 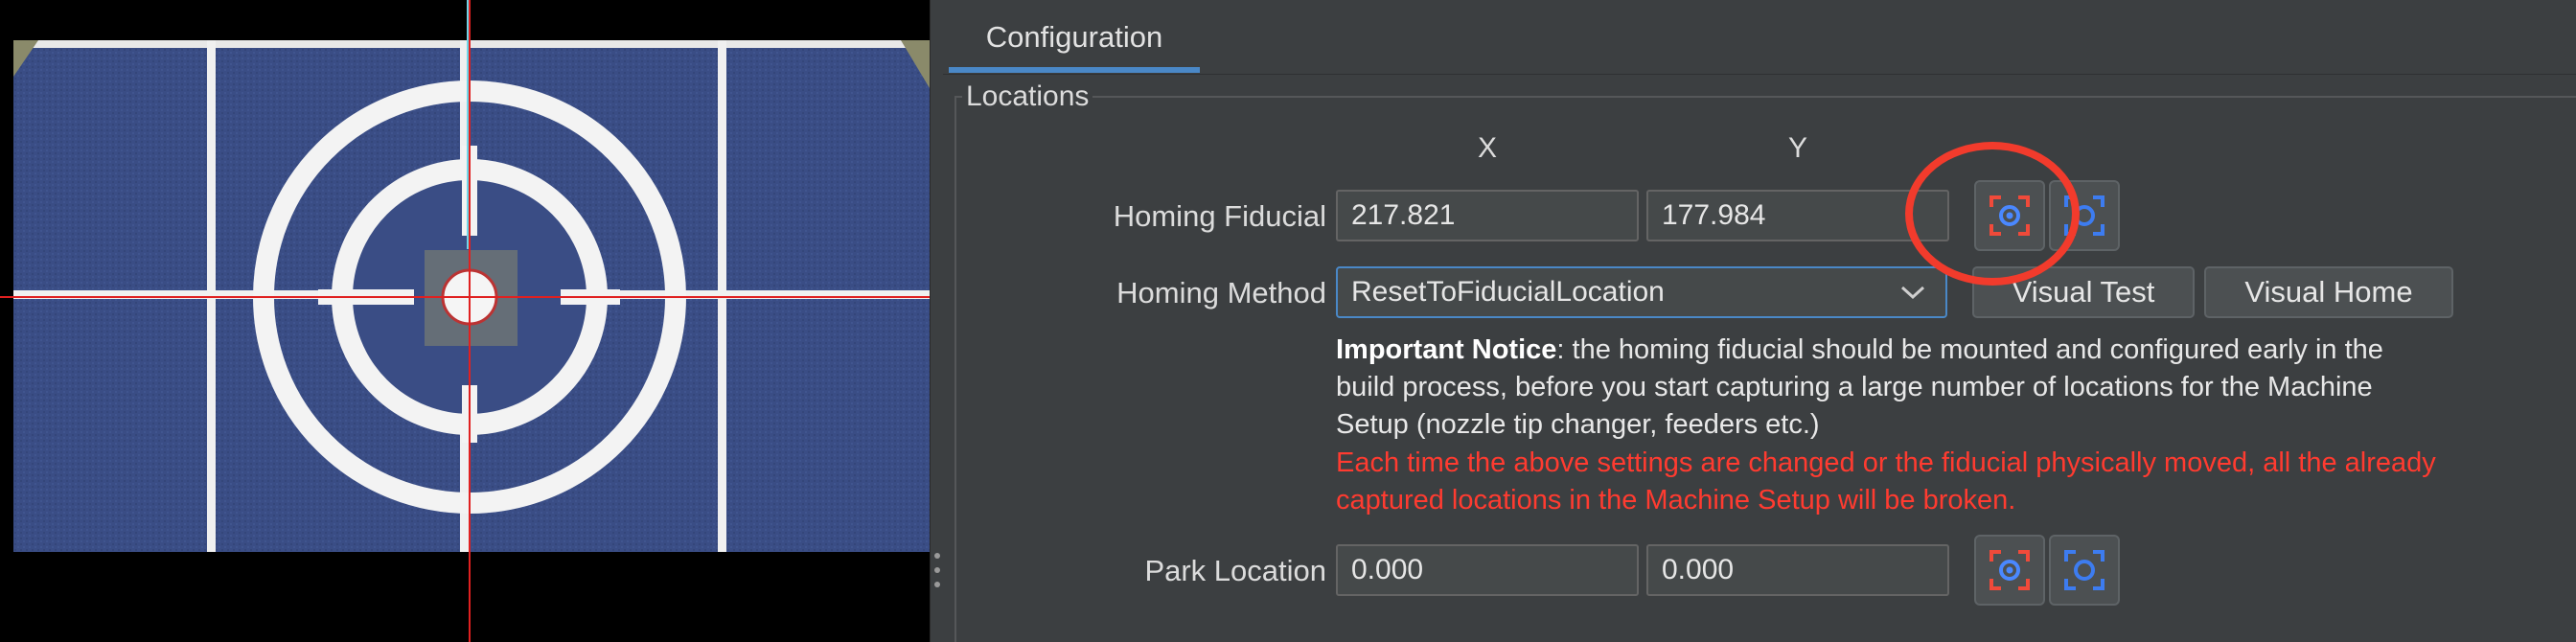 I want to click on chevron-down-icon, so click(x=1913, y=292).